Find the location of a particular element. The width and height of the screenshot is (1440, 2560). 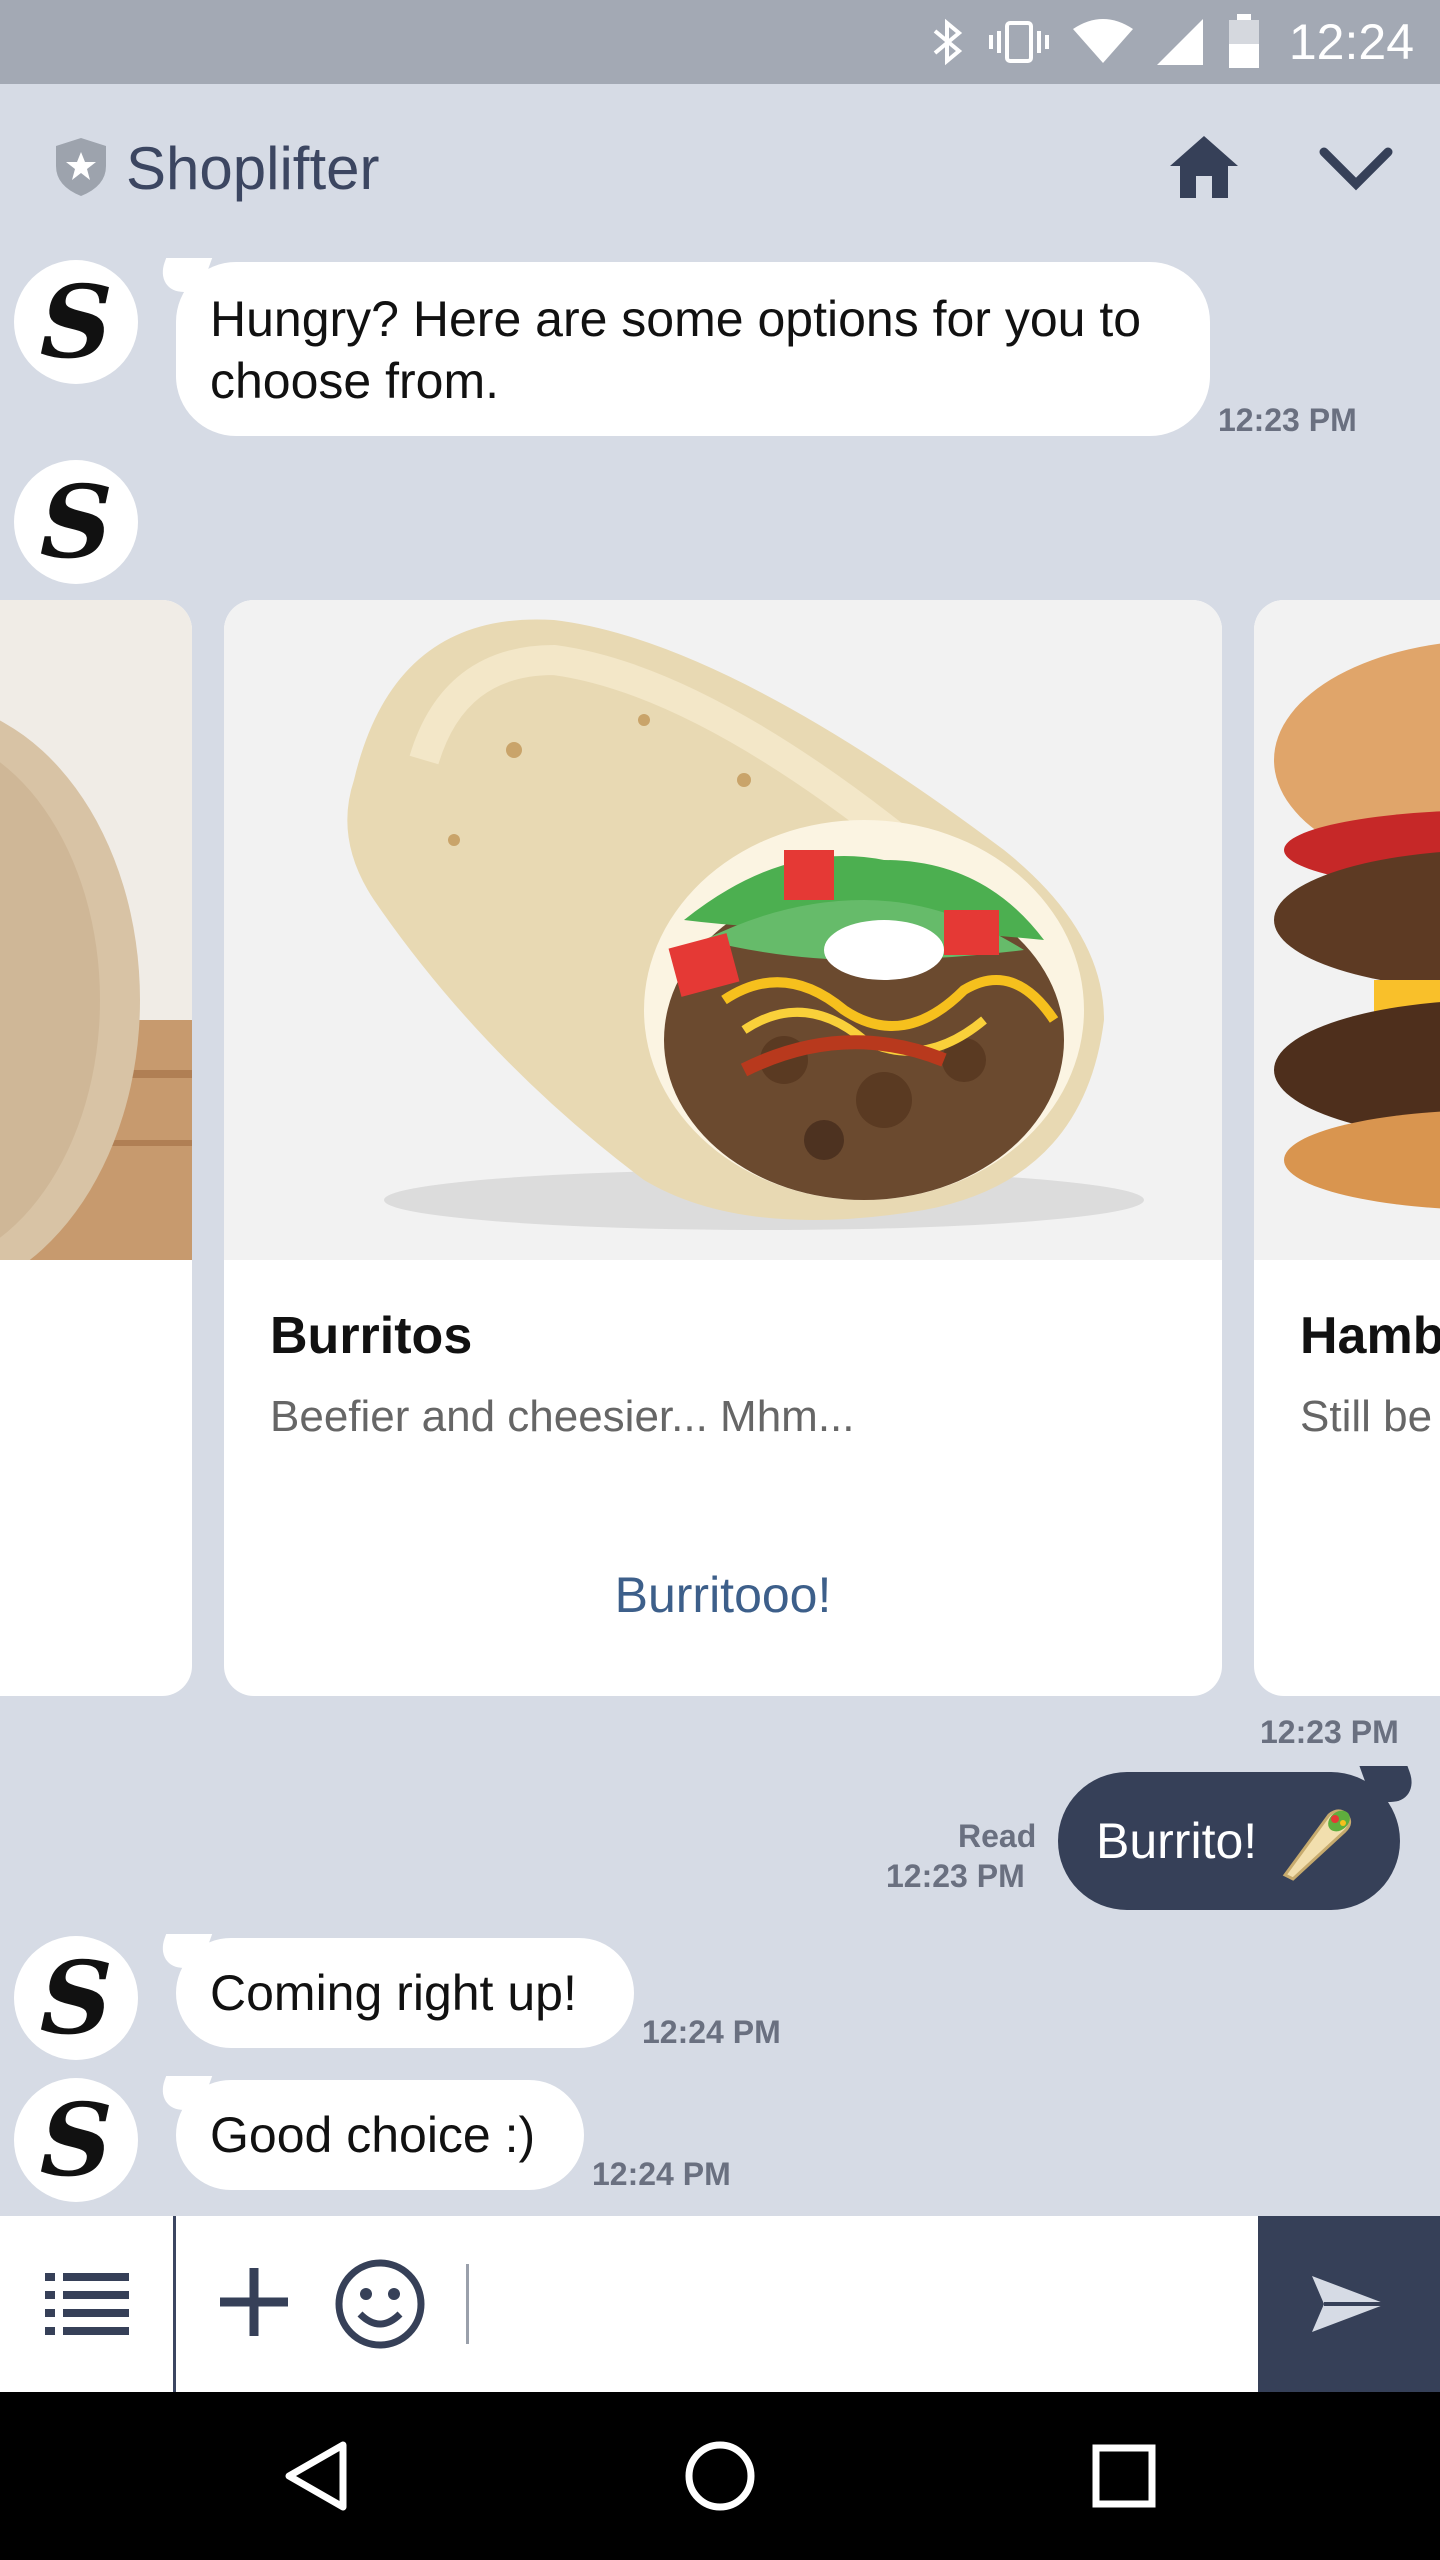

card-subtitle: Still be is located at coordinates (1366, 1416).